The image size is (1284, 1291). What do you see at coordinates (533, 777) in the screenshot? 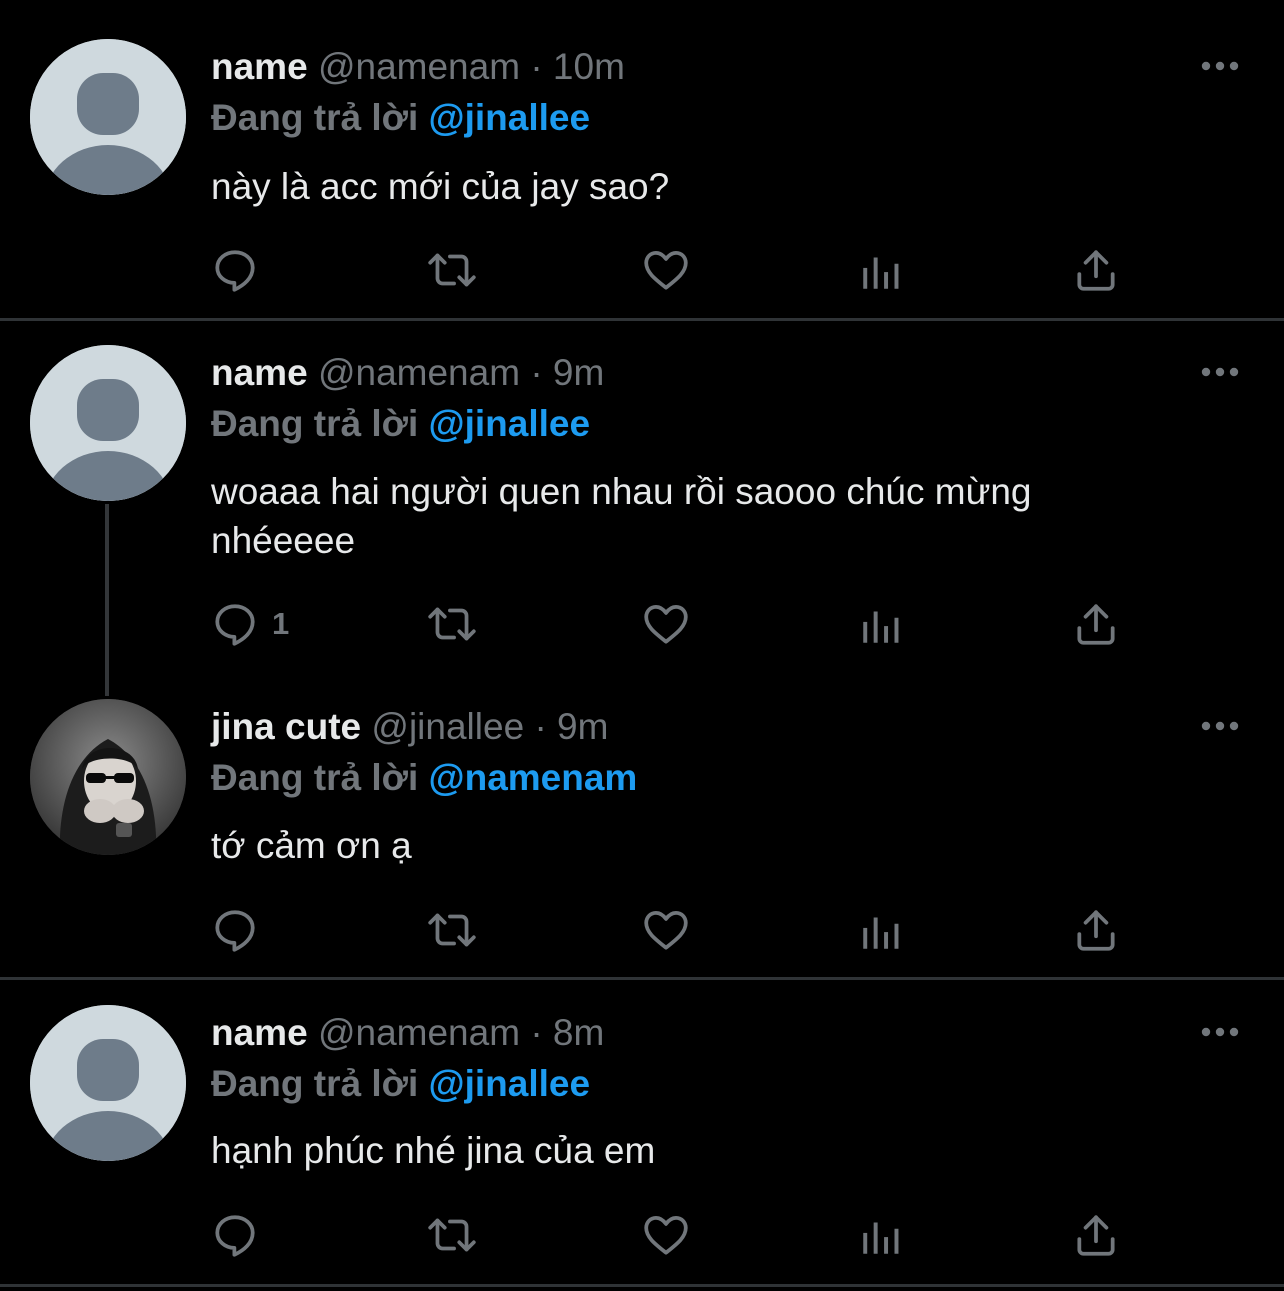
I see `replying-to-handle: @namenam` at bounding box center [533, 777].